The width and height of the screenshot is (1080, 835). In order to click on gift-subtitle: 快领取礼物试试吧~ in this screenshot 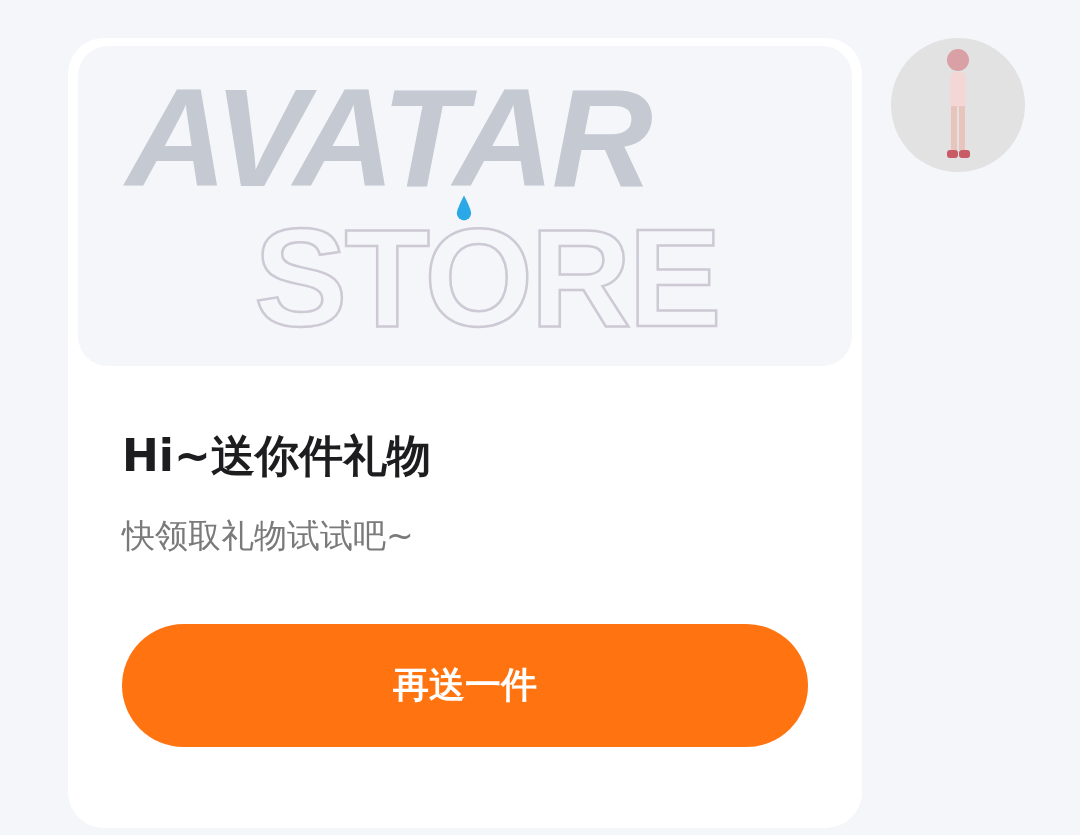, I will do `click(268, 536)`.